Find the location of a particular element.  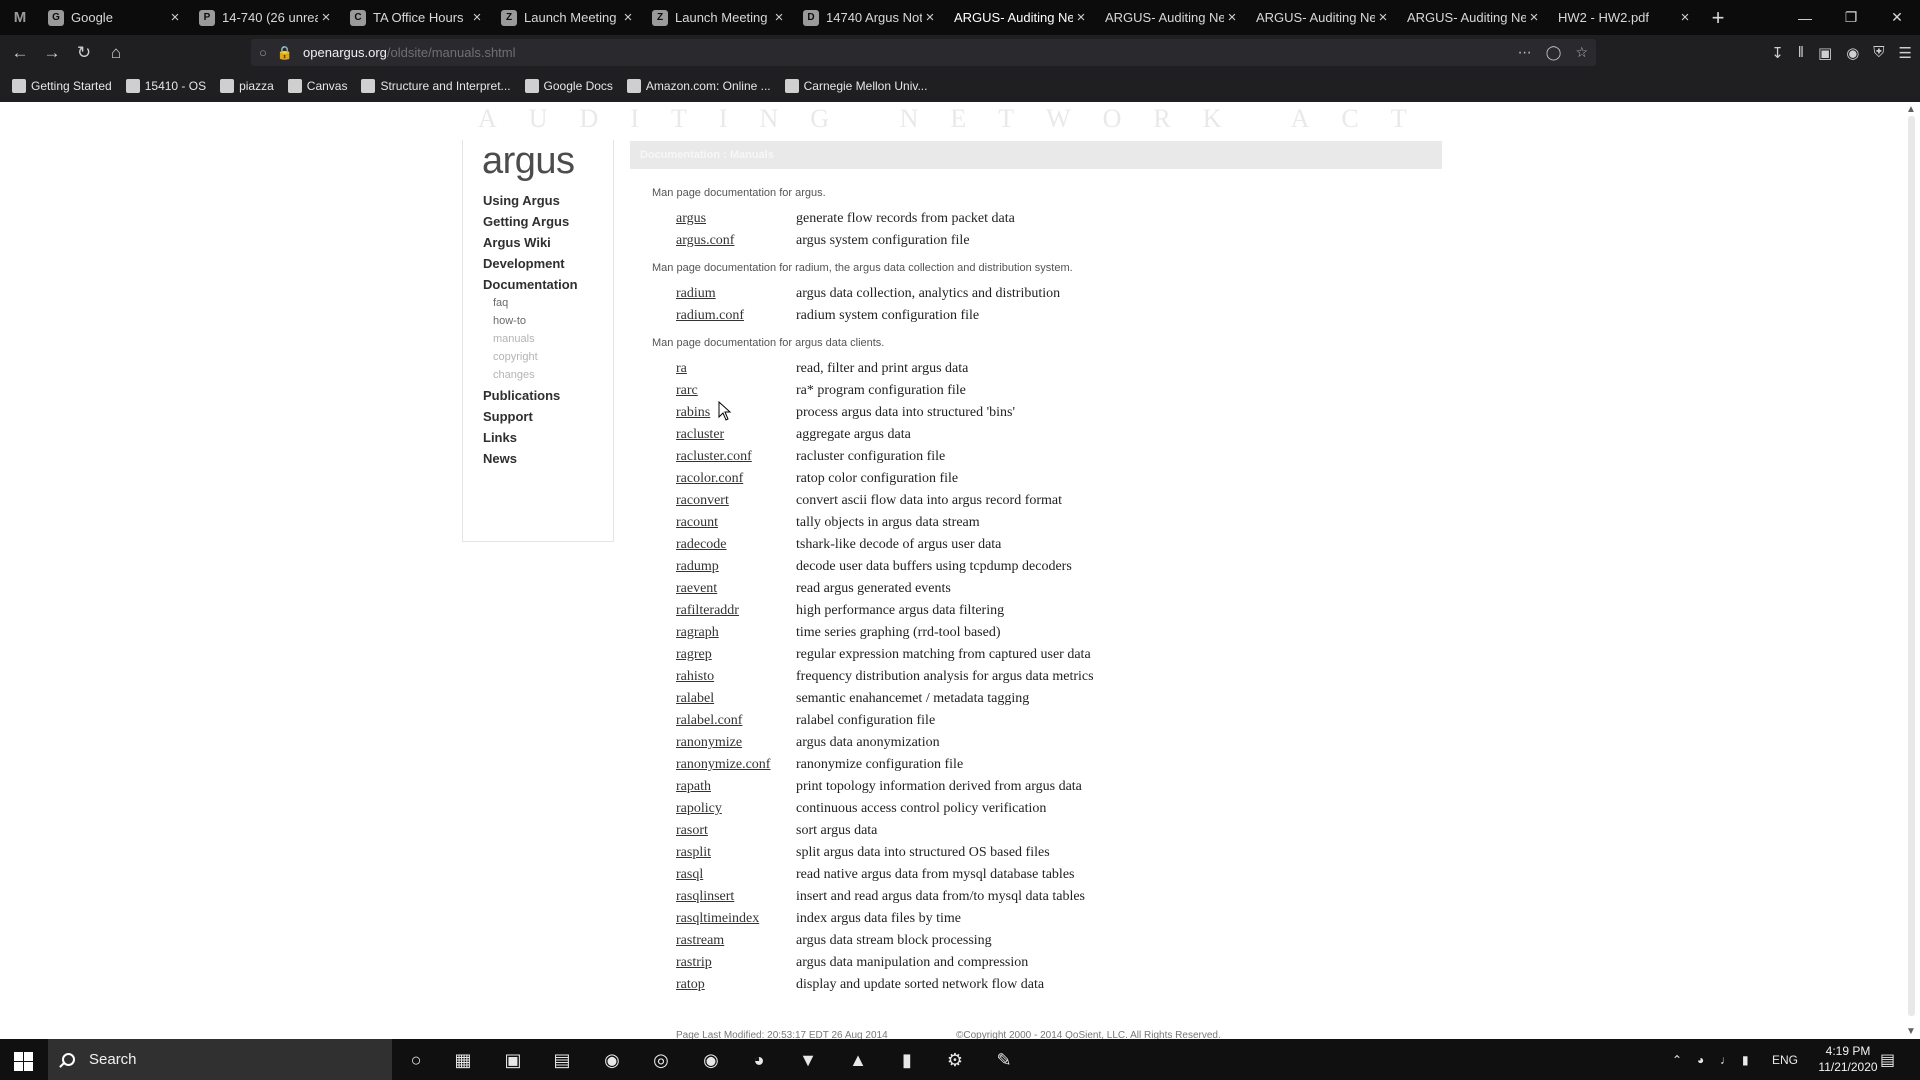

bookmark-item: piazza is located at coordinates (247, 86).